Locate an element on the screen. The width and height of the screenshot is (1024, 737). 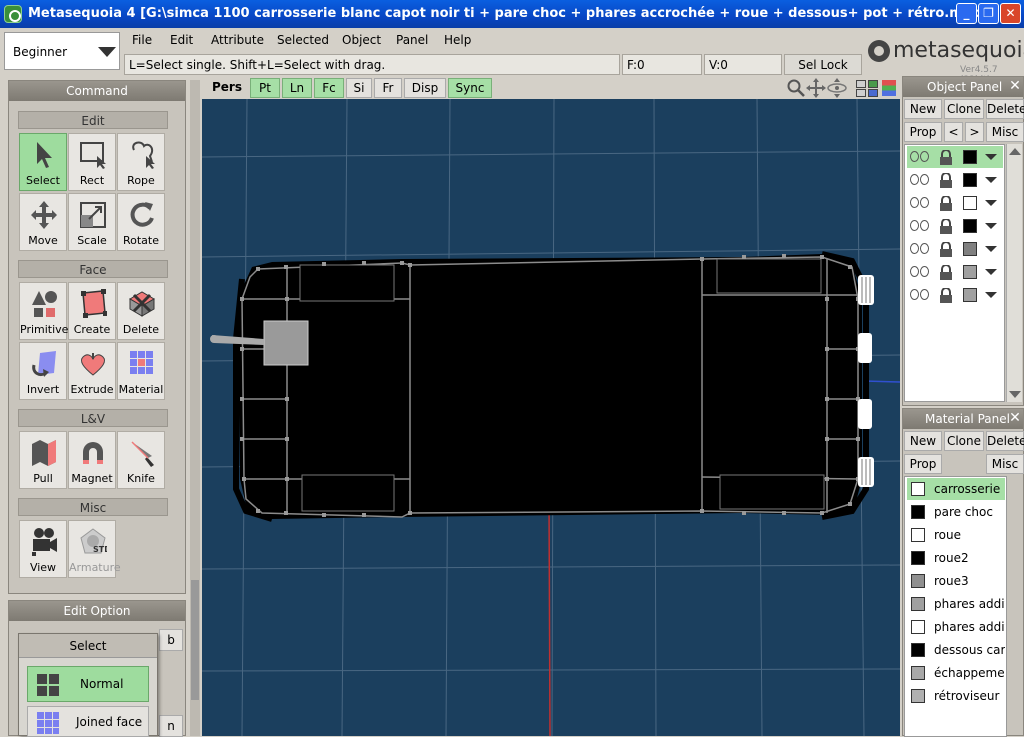
tool-extrude: Extrude is located at coordinates (92, 371).